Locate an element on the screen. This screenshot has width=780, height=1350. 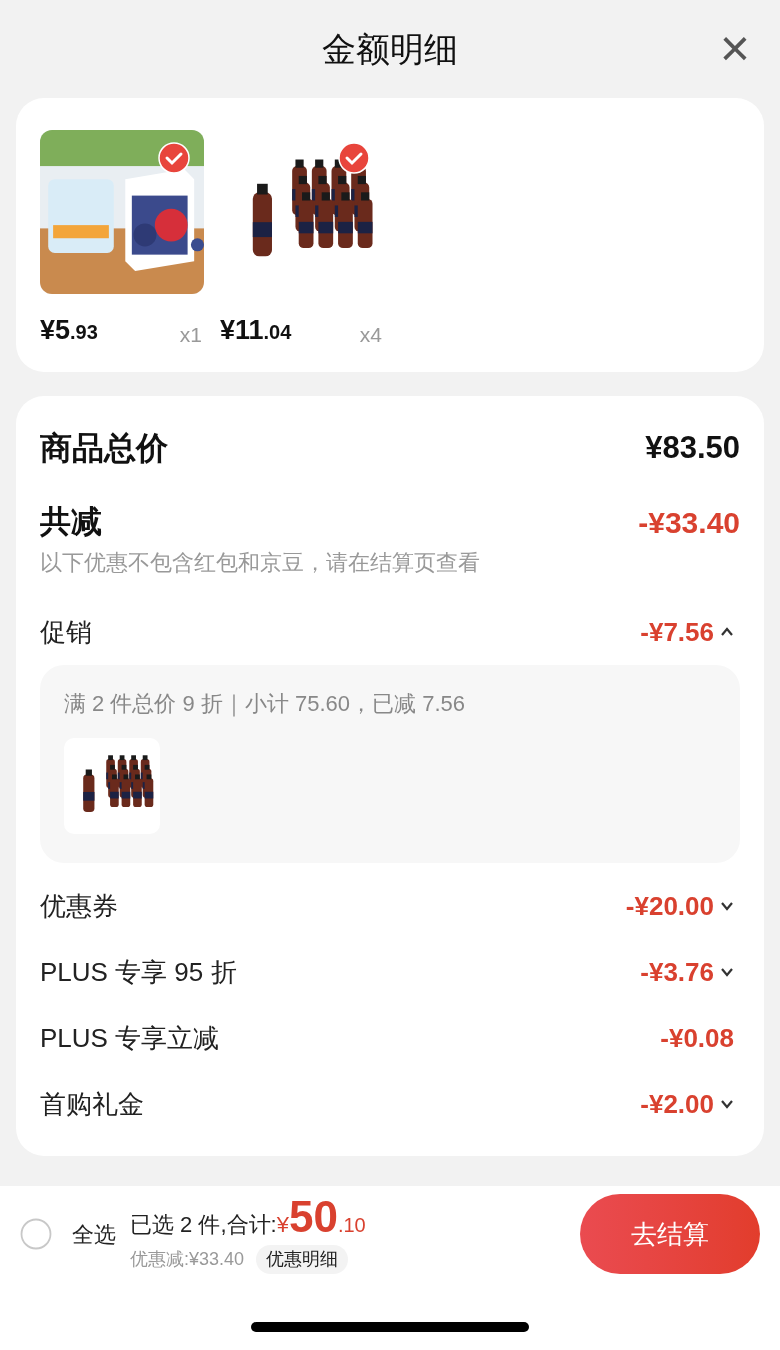
reduction-value: -¥33.40 is located at coordinates (689, 522).